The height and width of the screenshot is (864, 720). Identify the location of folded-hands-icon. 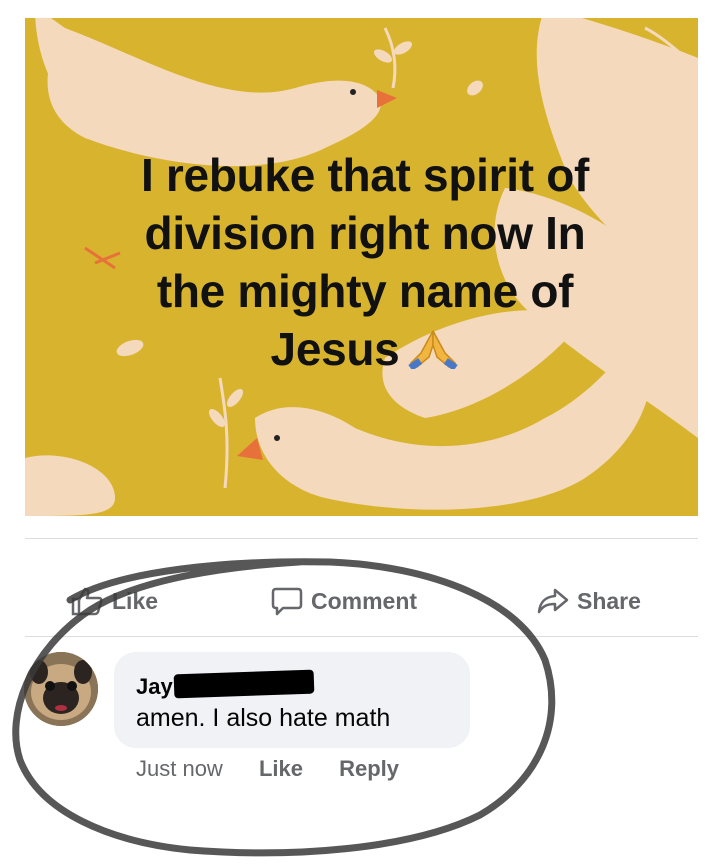
(433, 347).